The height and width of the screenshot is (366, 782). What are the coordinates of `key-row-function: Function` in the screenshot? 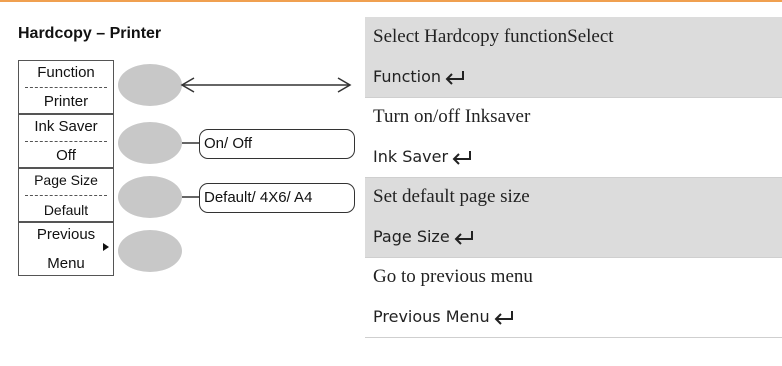 It's located at (573, 77).